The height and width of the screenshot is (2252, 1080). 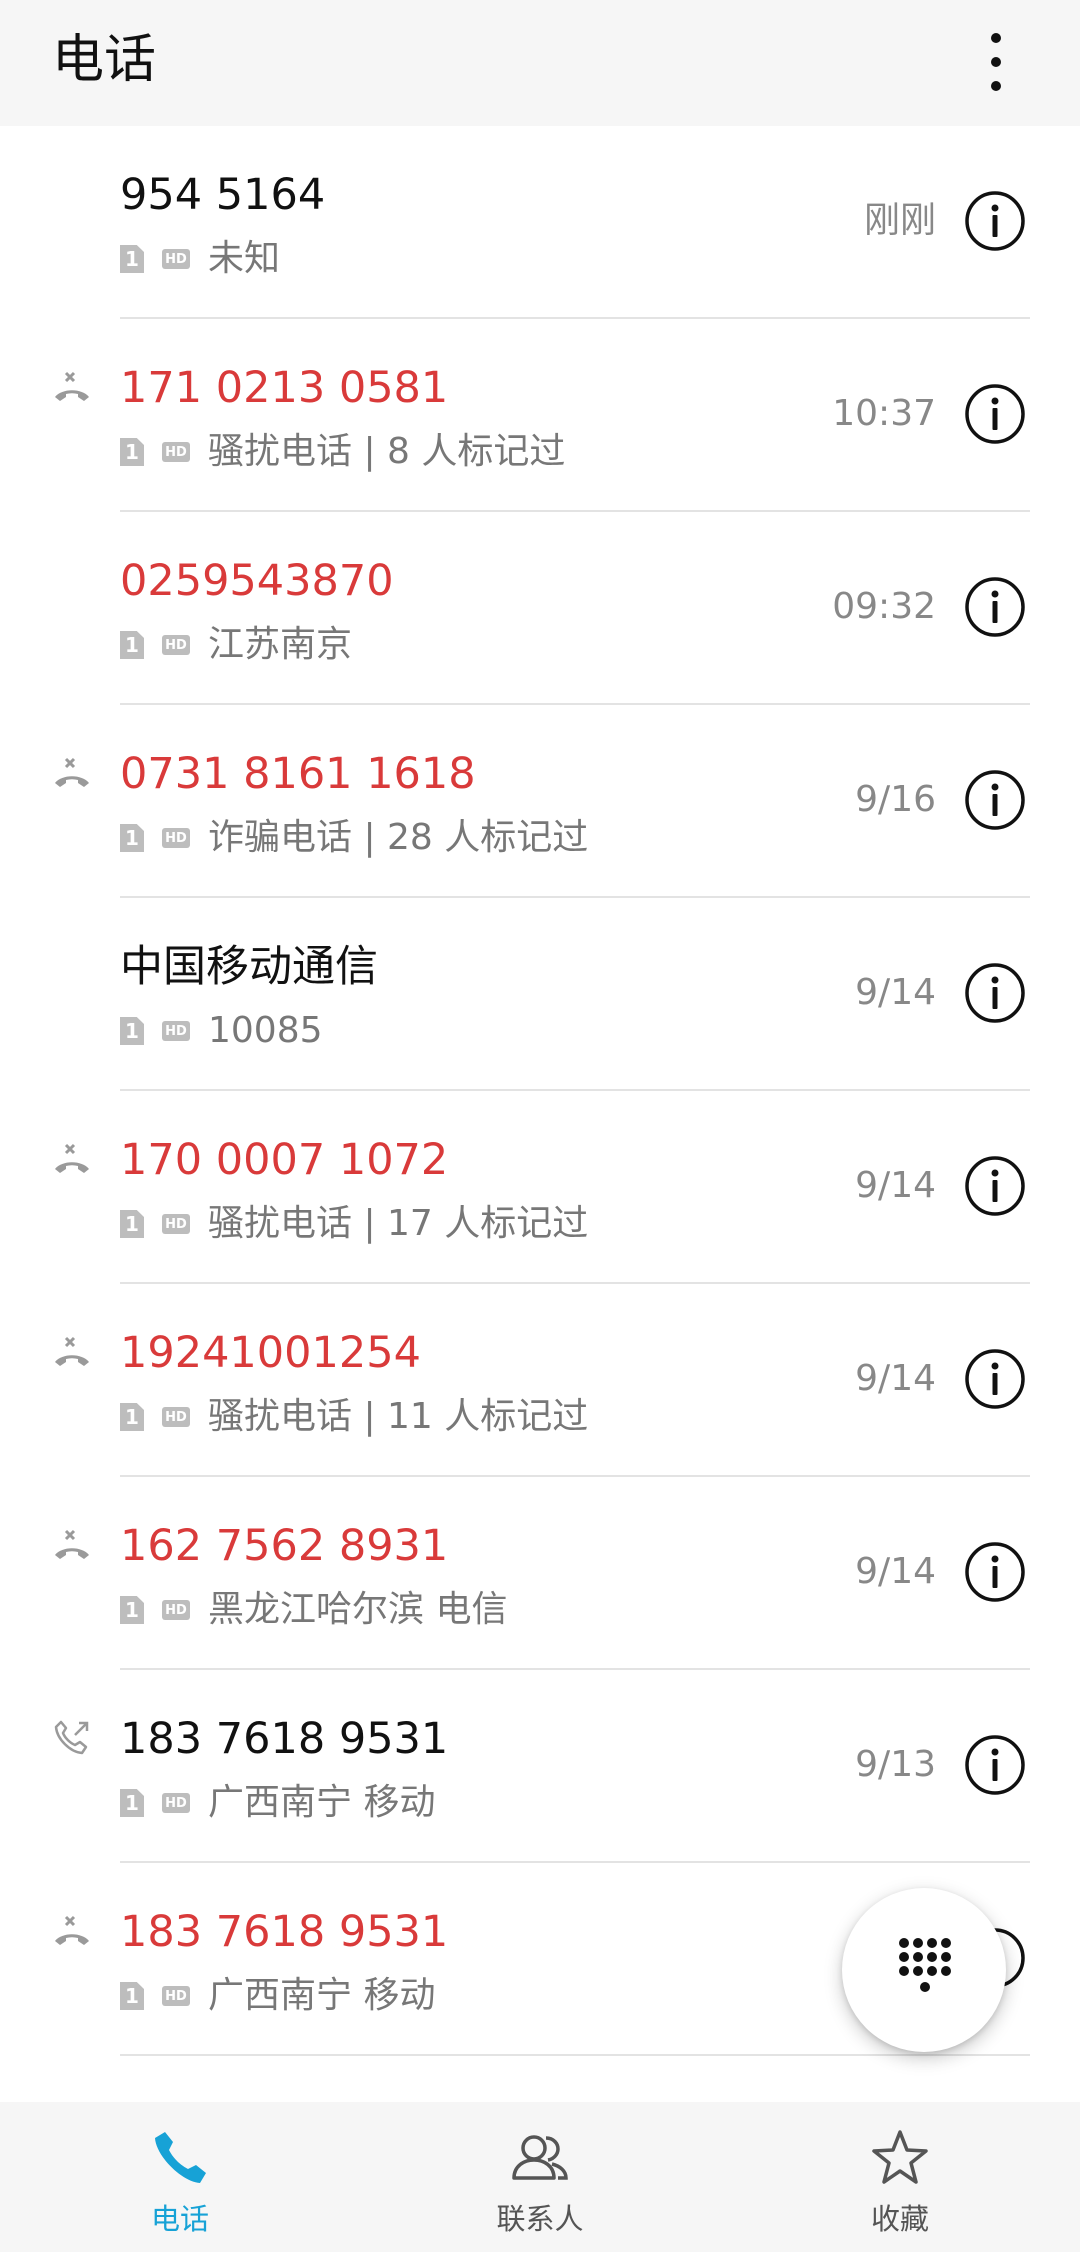 I want to click on caller-location: 黑龙江哈尔滨 电信, so click(x=358, y=1609).